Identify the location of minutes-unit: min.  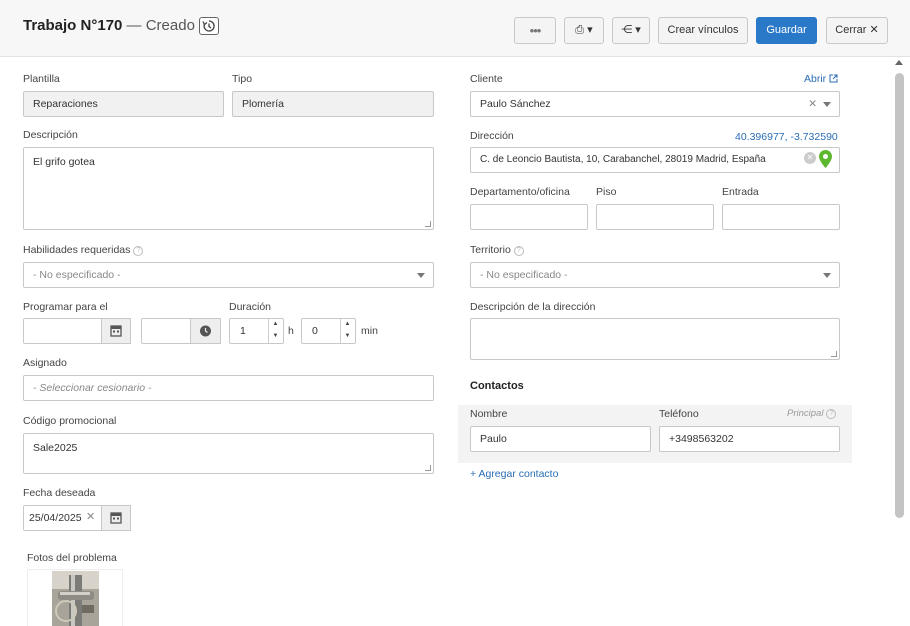
(369, 331).